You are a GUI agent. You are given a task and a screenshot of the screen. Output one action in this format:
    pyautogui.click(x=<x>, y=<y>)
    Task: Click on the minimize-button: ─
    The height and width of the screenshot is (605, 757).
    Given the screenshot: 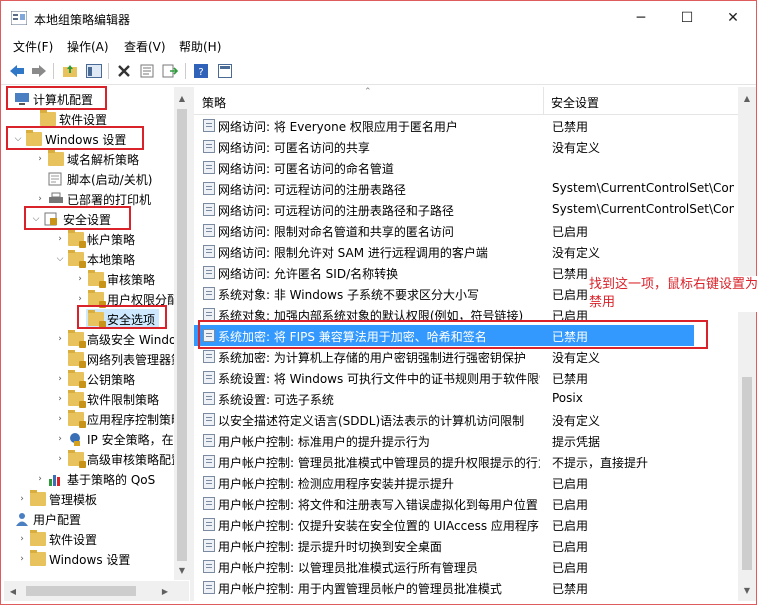 What is the action you would take?
    pyautogui.click(x=641, y=18)
    